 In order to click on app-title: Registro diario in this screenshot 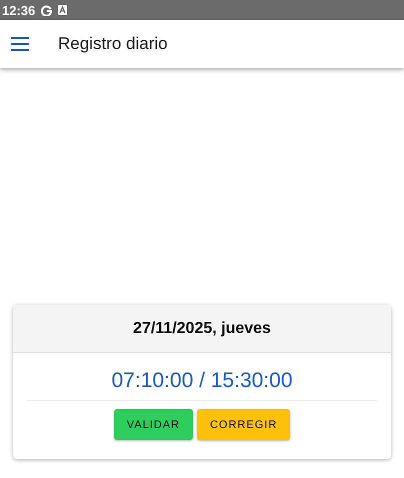, I will do `click(113, 44)`.